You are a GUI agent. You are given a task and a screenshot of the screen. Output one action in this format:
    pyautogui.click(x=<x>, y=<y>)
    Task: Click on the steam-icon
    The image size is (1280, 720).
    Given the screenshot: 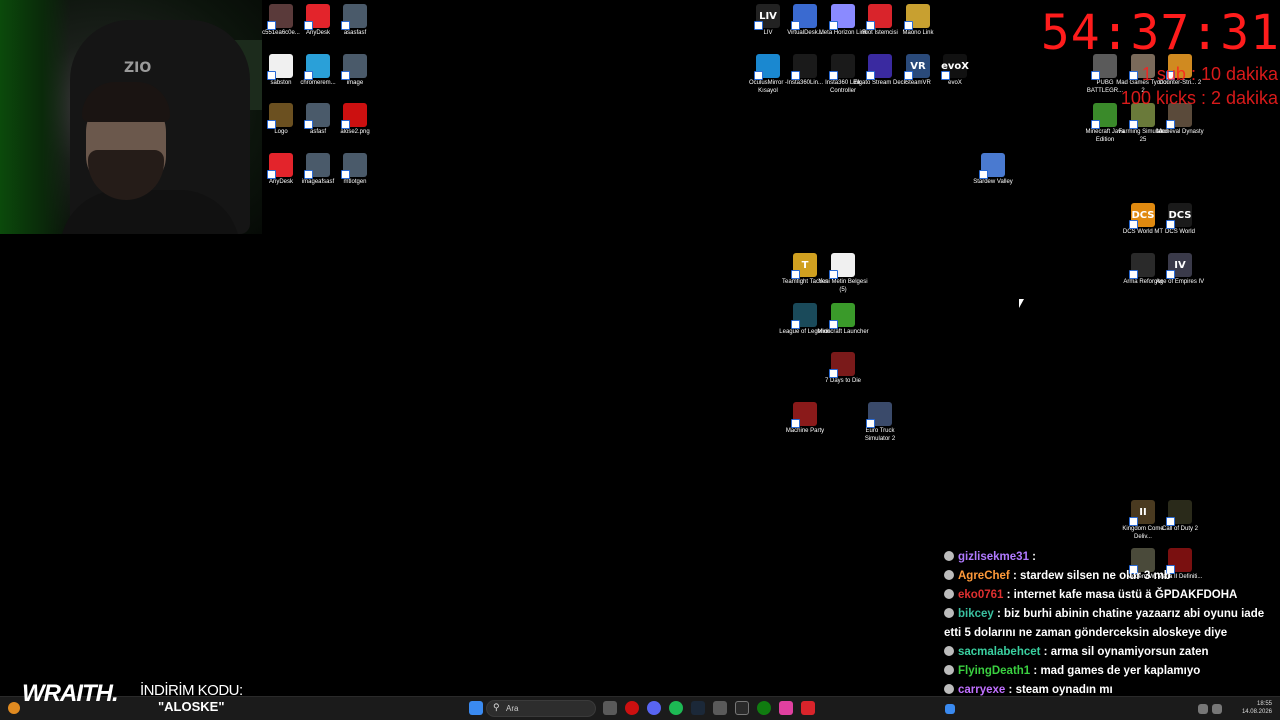 What is the action you would take?
    pyautogui.click(x=698, y=708)
    